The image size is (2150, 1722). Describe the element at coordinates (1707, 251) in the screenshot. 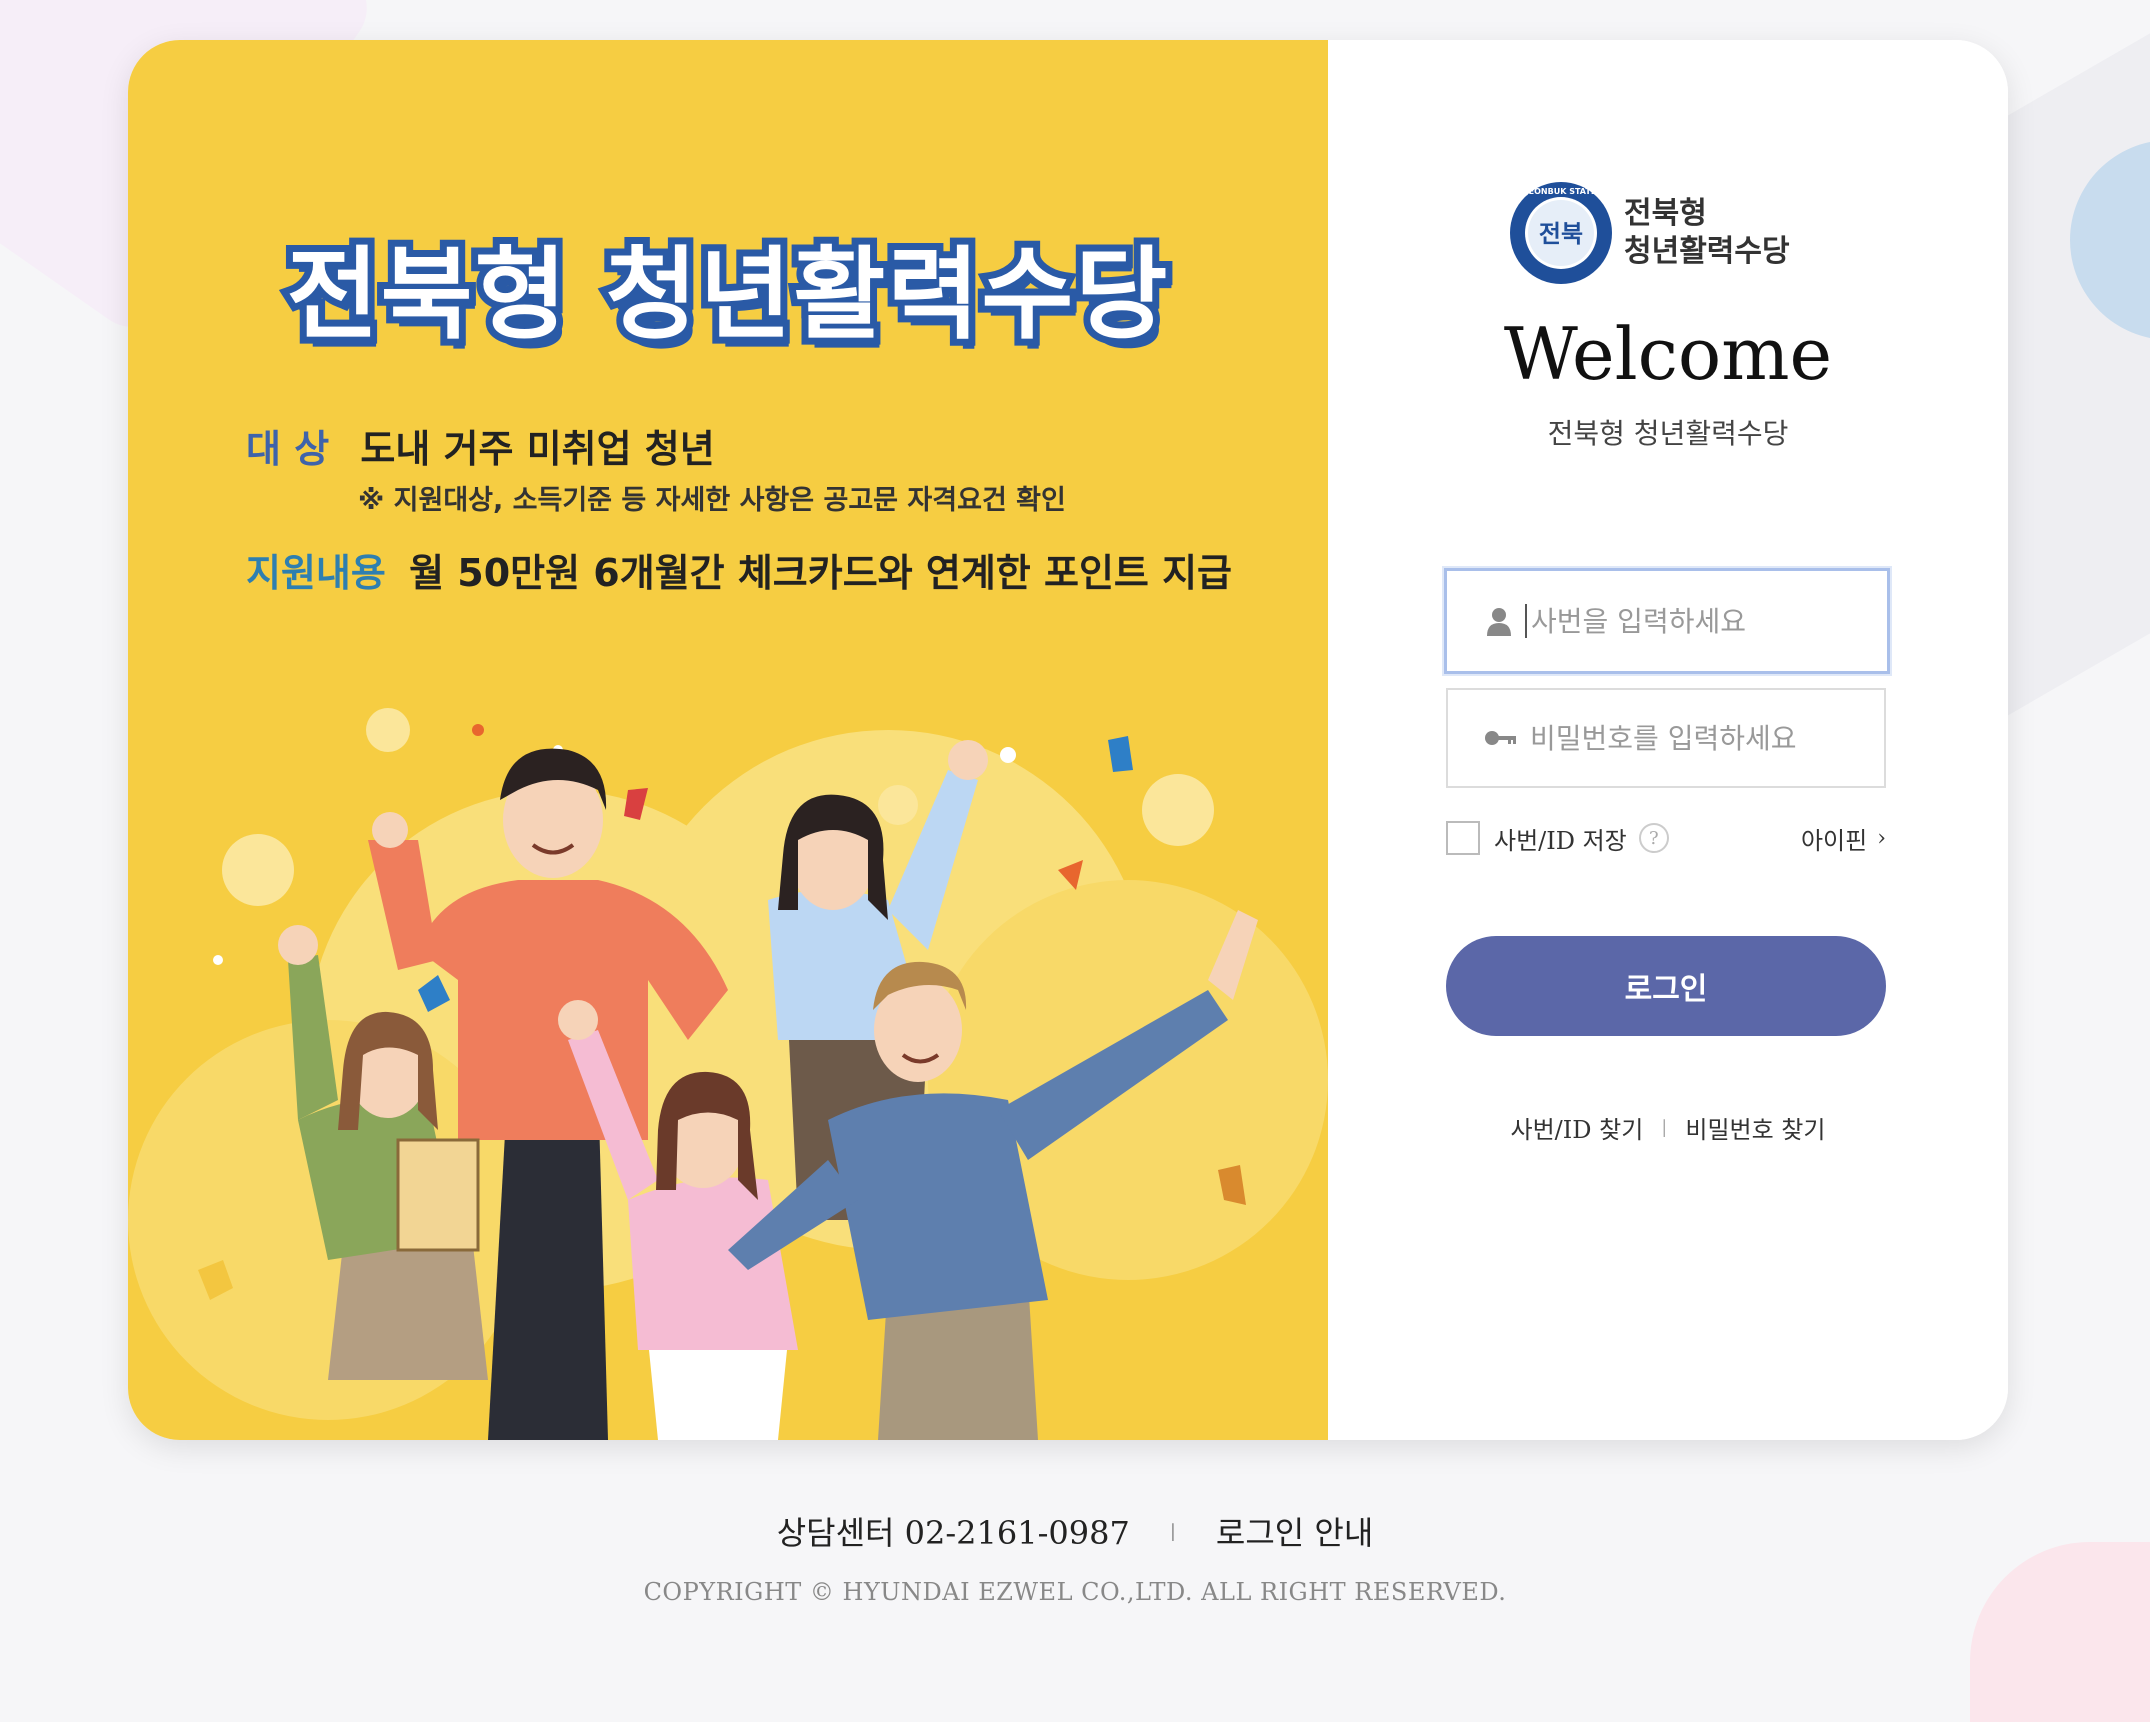

I see `logo-line-2: 청년활력수당` at that location.